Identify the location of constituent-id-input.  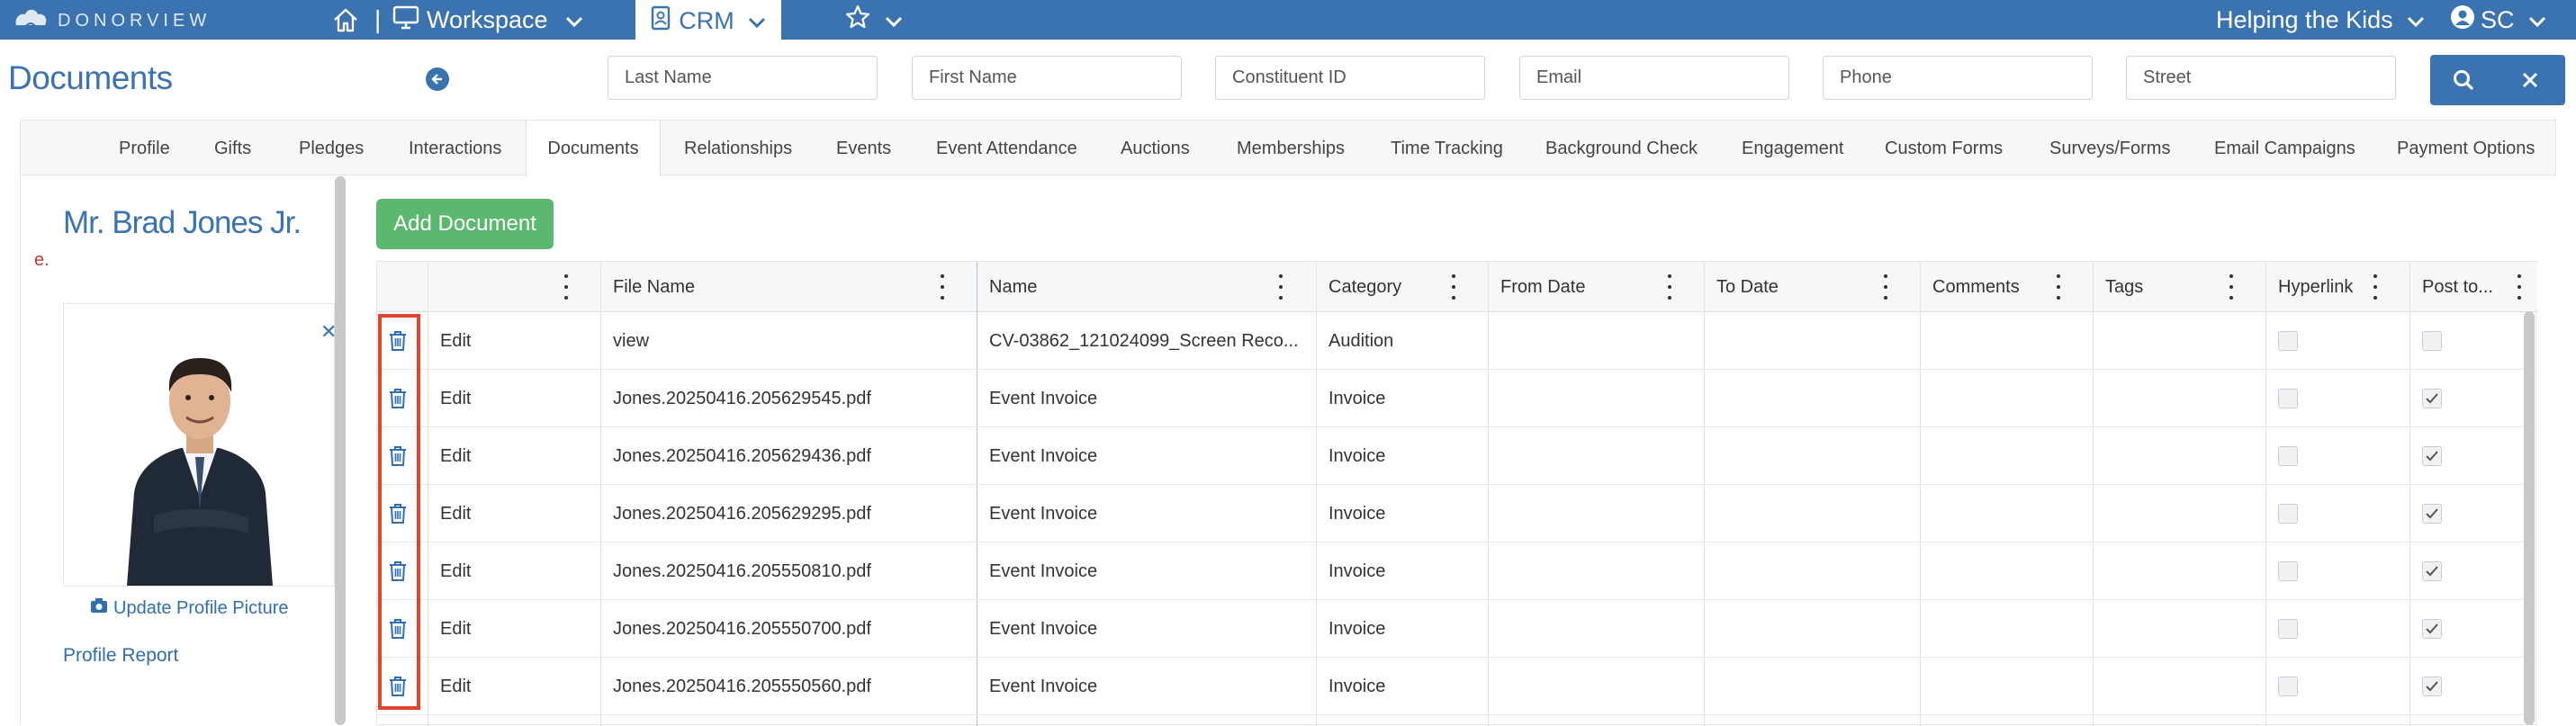
(1350, 78).